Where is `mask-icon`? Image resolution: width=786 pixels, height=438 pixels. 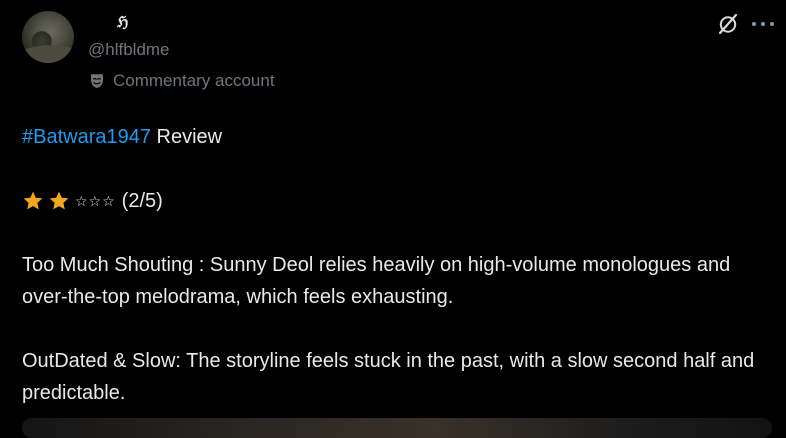
mask-icon is located at coordinates (97, 81).